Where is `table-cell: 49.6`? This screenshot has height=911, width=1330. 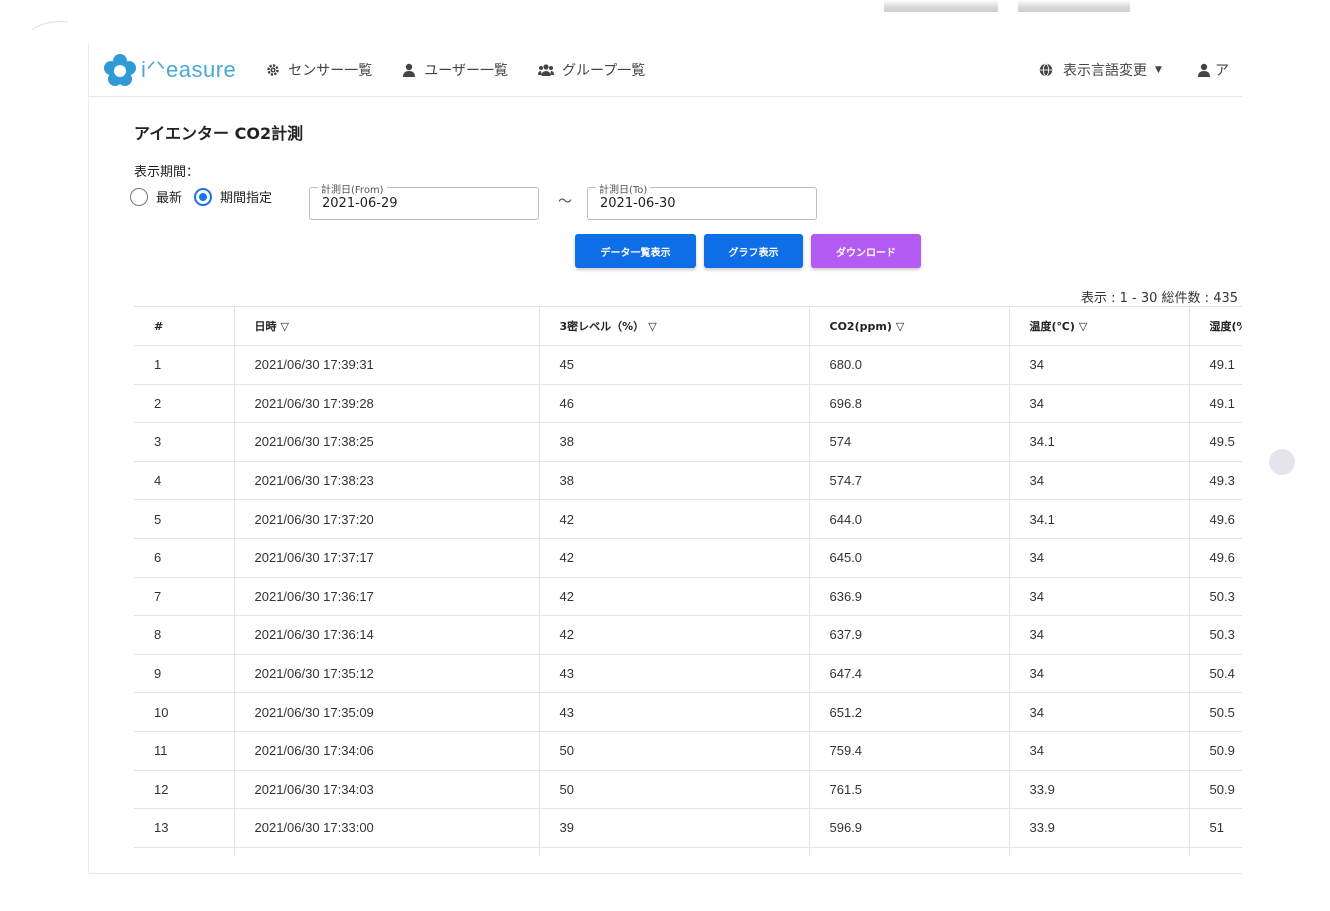 table-cell: 49.6 is located at coordinates (1215, 519).